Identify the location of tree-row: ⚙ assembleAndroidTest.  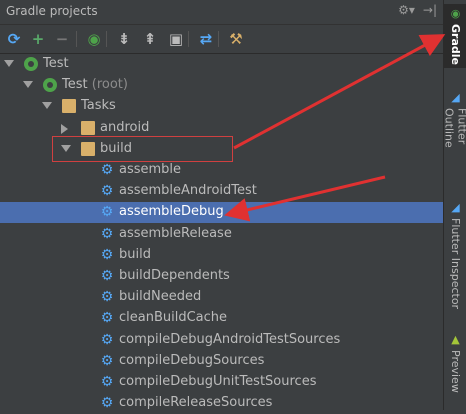
(221, 191).